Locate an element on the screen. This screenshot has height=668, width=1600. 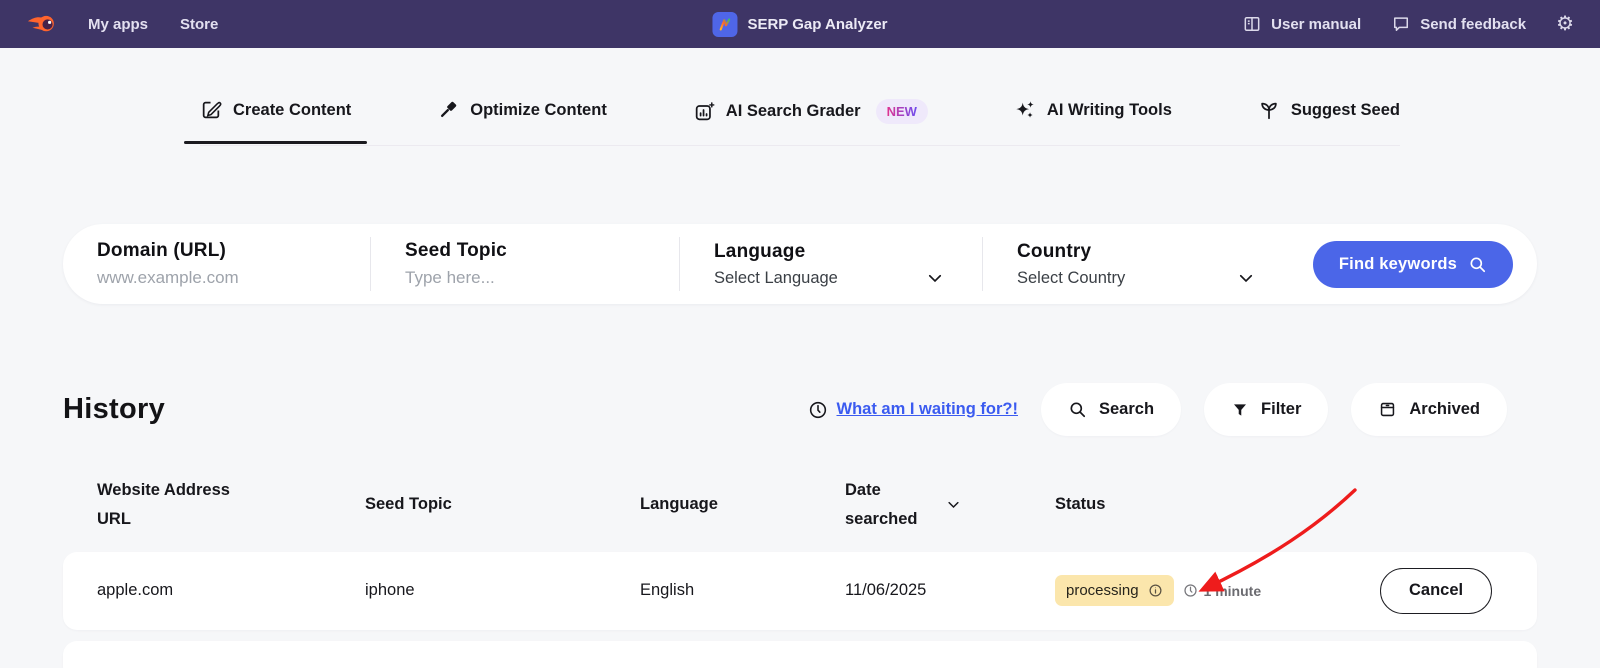
domain-field: Domain (URL) is located at coordinates (216, 264).